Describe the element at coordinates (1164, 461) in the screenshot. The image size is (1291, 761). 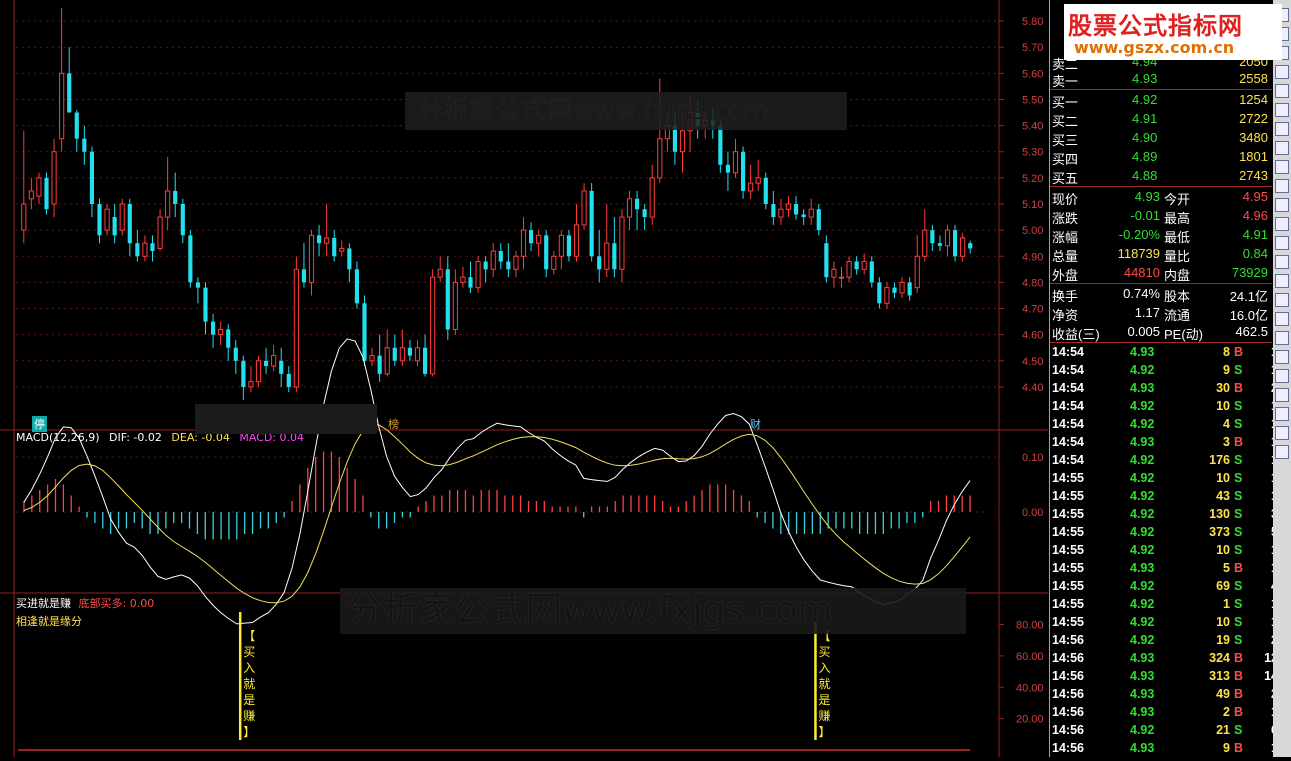
I see `tick-row: 14:544.92176S1` at that location.